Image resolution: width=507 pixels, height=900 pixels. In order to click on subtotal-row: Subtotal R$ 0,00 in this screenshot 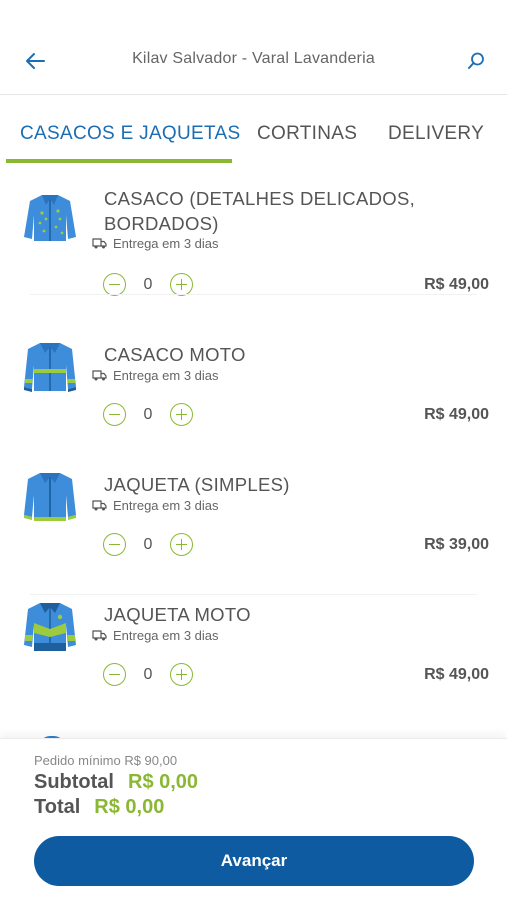, I will do `click(116, 782)`.